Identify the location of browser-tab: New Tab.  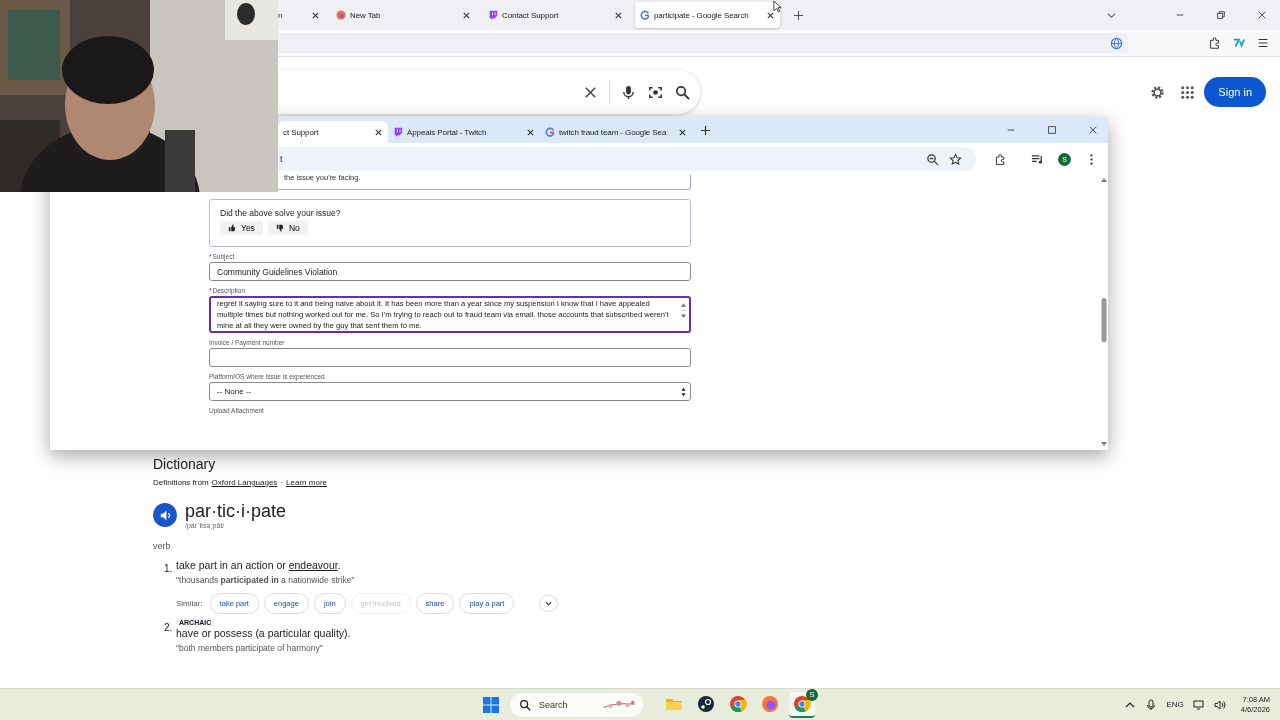
(403, 15).